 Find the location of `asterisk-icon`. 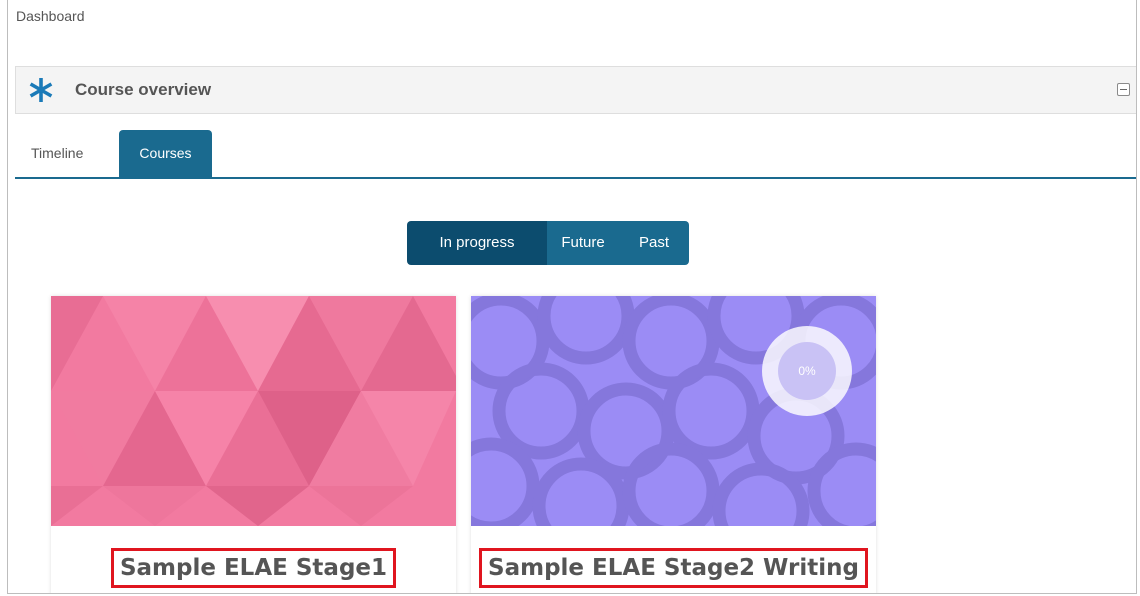

asterisk-icon is located at coordinates (41, 90).